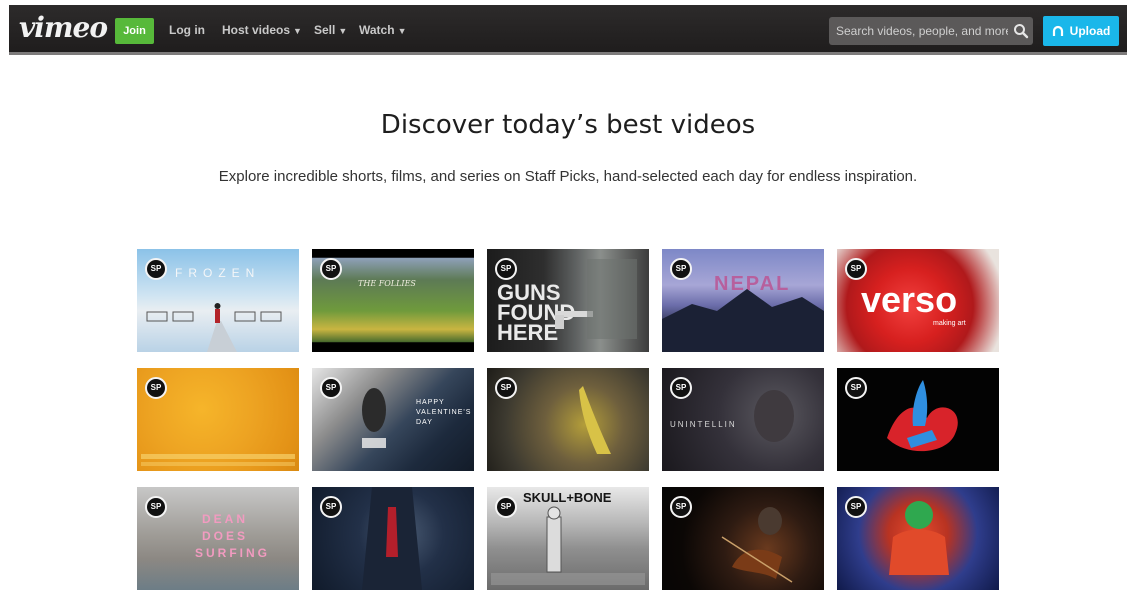 The height and width of the screenshot is (590, 1127). What do you see at coordinates (374, 418) in the screenshot?
I see `figure-artwork` at bounding box center [374, 418].